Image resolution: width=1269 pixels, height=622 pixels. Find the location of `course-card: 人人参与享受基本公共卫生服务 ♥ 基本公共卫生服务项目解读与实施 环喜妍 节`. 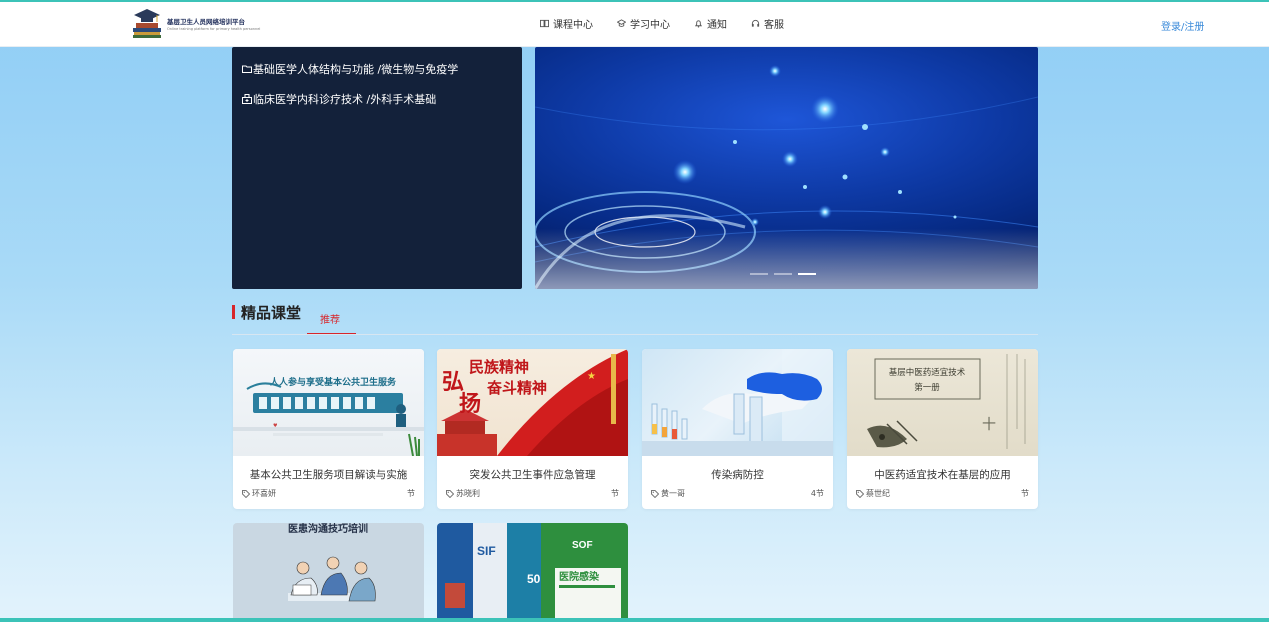

course-card: 人人参与享受基本公共卫生服务 ♥ 基本公共卫生服务项目解读与实施 环喜妍 节 is located at coordinates (328, 429).